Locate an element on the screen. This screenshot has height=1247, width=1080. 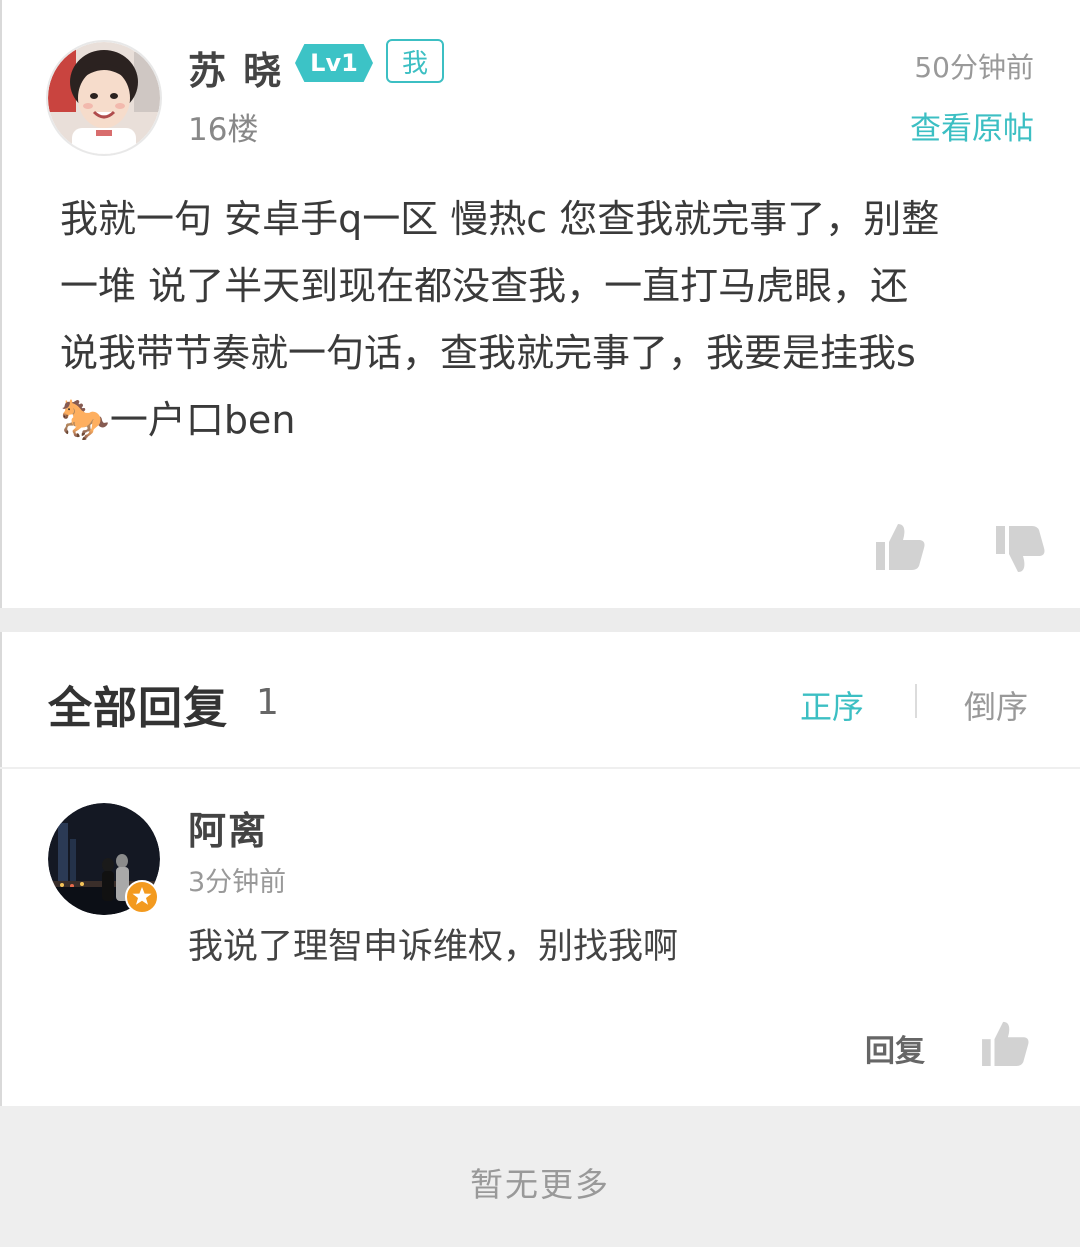
no-more-label: 暂无更多 is located at coordinates (540, 1184).